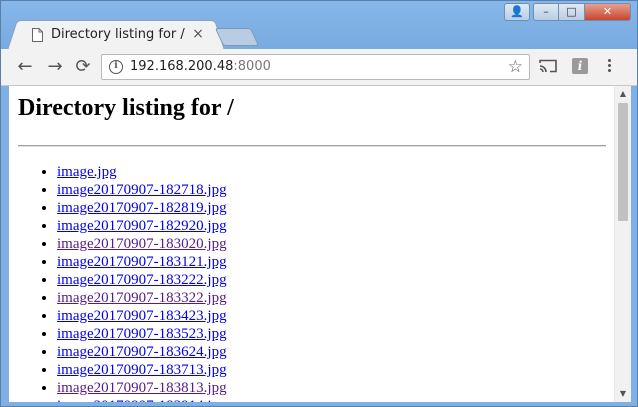 Image resolution: width=638 pixels, height=407 pixels. I want to click on scroll-down-arrow-icon: ▼, so click(623, 394).